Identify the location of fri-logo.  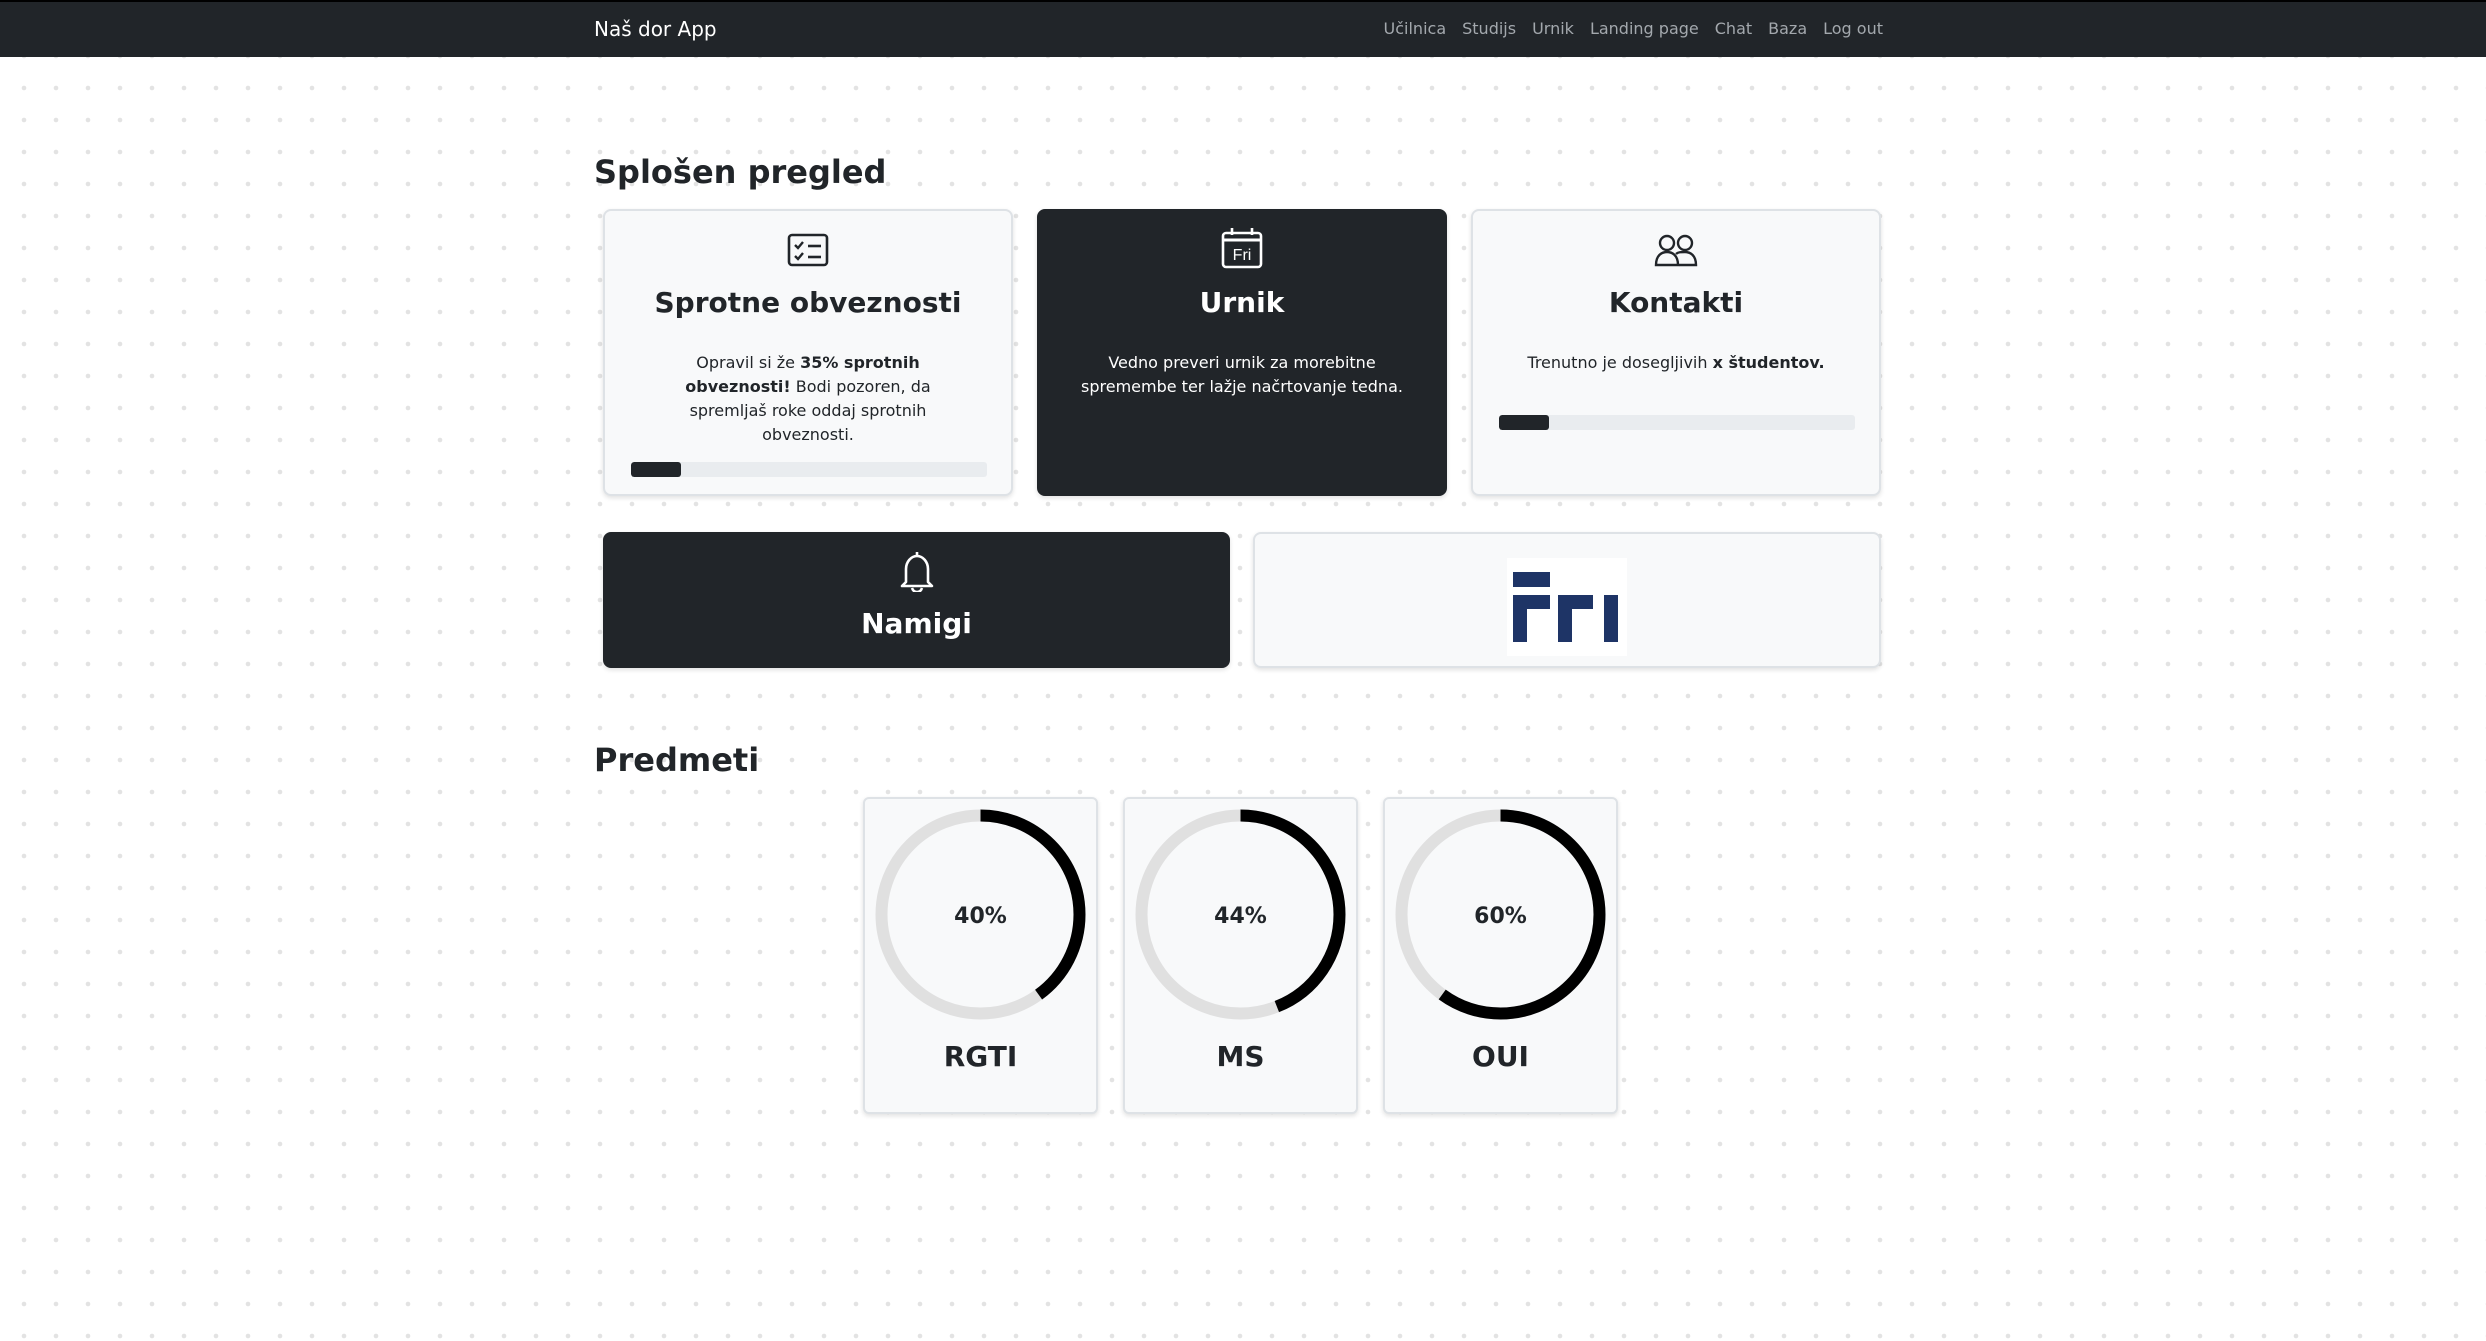
(1567, 607).